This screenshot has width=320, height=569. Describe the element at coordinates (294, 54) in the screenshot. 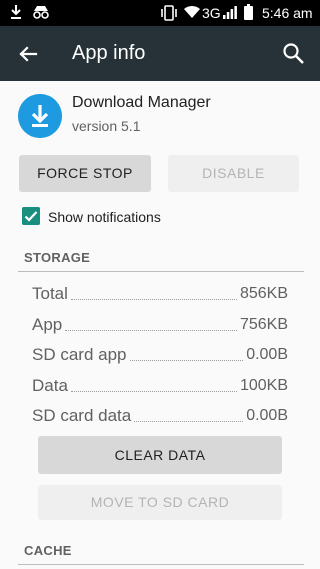

I see `search-icon` at that location.